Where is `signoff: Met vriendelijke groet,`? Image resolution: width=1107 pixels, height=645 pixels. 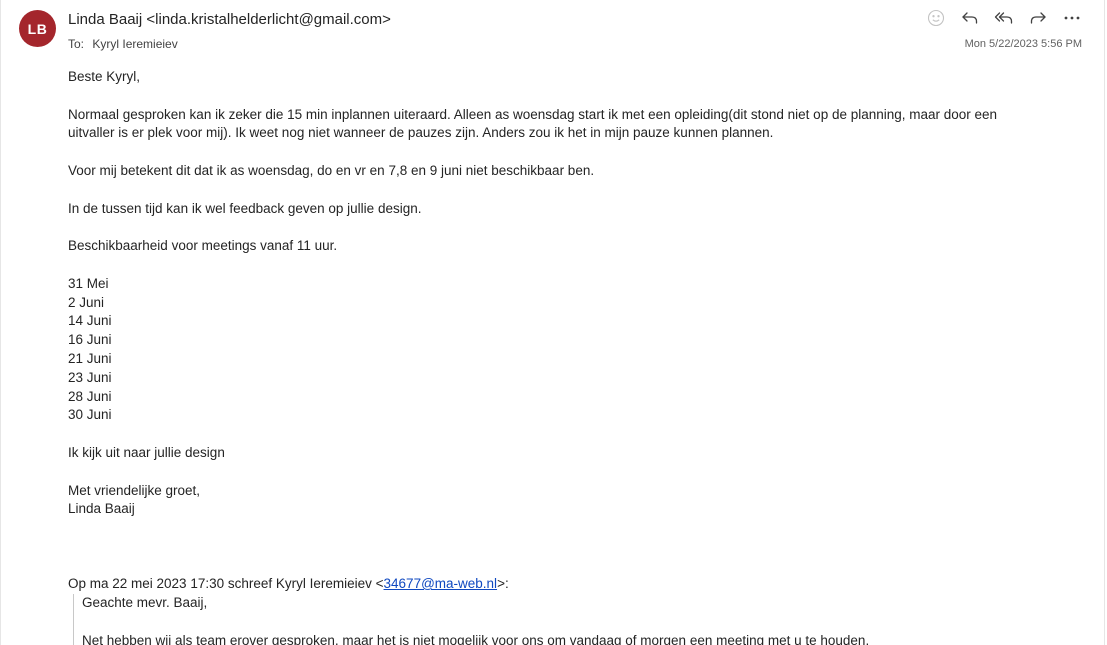 signoff: Met vriendelijke groet, is located at coordinates (134, 490).